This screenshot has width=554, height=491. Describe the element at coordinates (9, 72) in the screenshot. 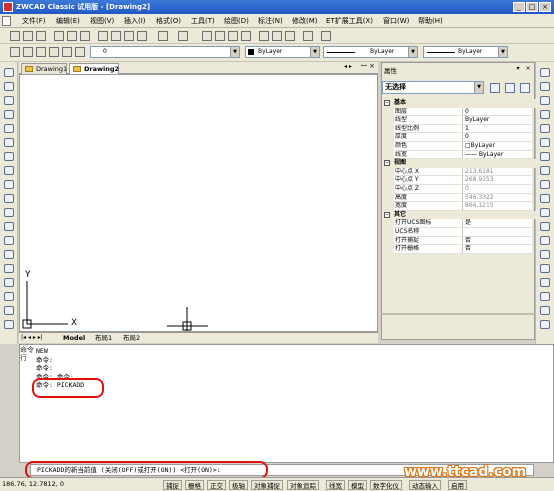

I see `line-icon` at that location.